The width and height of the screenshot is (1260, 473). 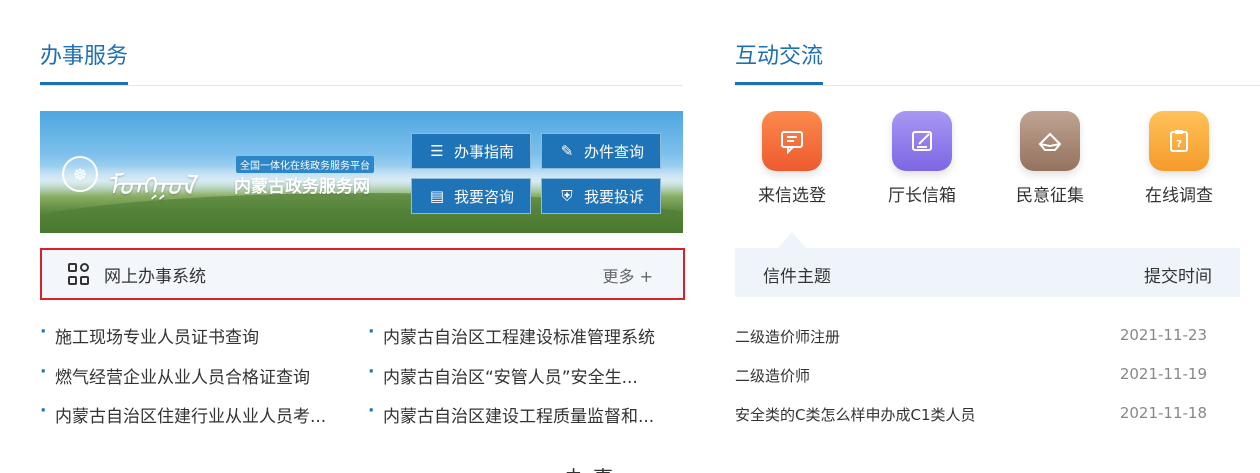 I want to click on more-link: 更多 +, so click(x=628, y=275).